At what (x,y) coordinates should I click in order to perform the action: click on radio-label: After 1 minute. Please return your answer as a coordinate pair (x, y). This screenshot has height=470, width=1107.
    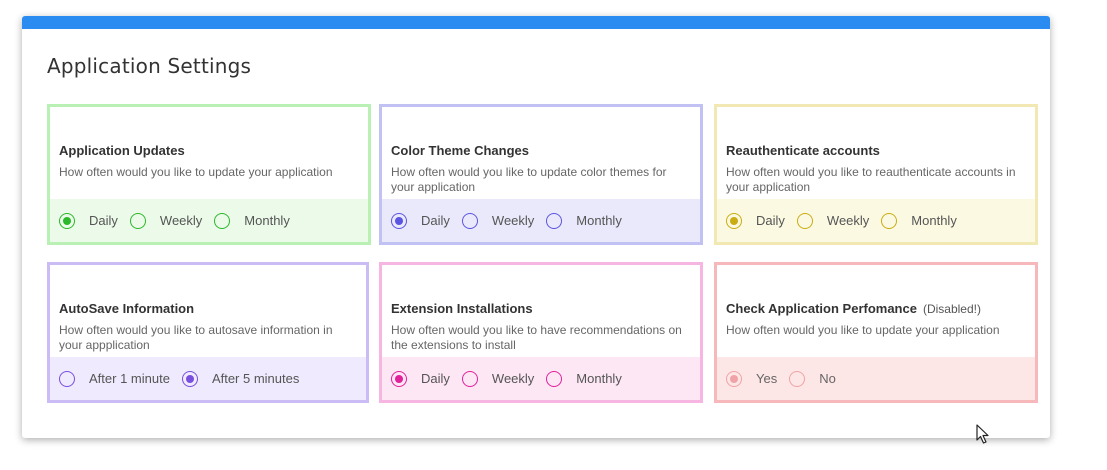
    Looking at the image, I should click on (129, 378).